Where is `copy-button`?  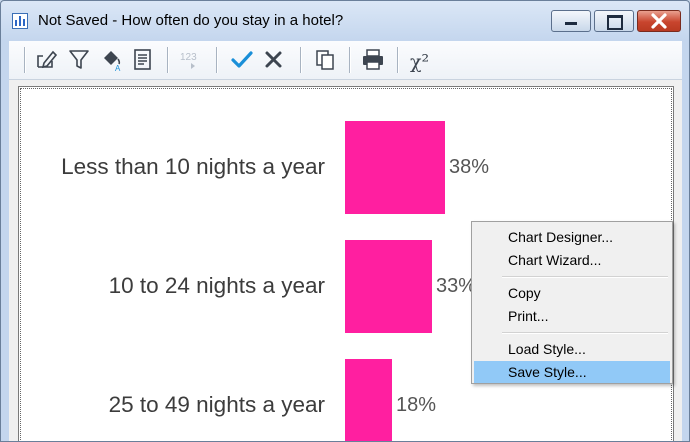
copy-button is located at coordinates (325, 60).